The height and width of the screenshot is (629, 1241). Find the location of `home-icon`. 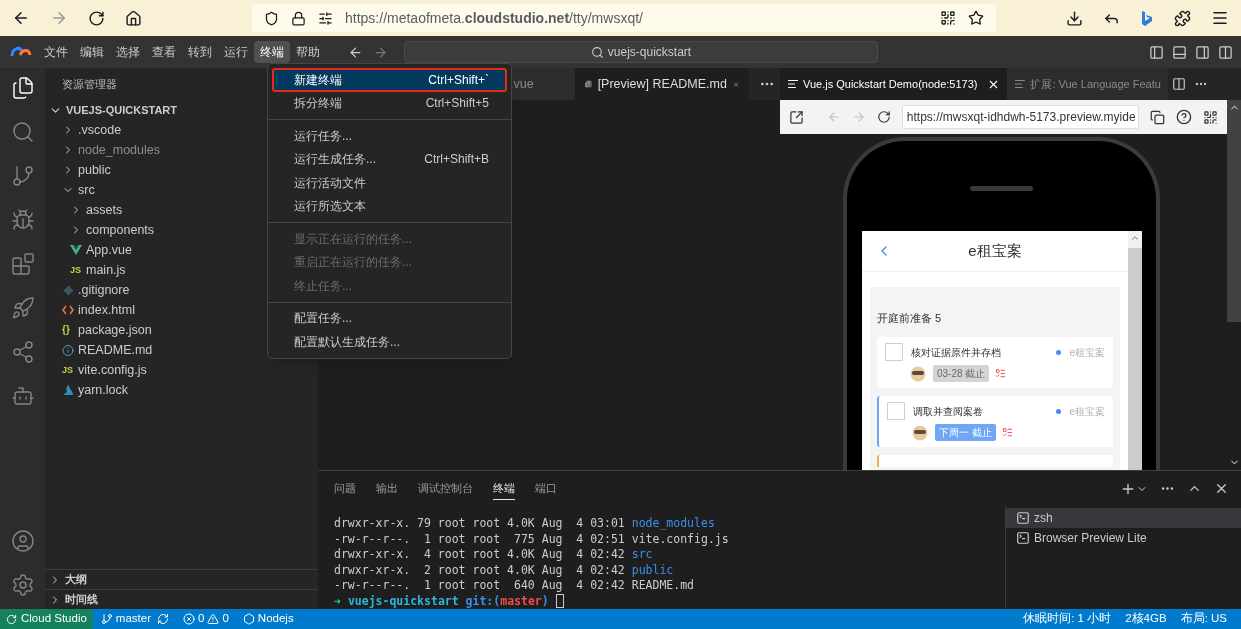

home-icon is located at coordinates (133, 18).